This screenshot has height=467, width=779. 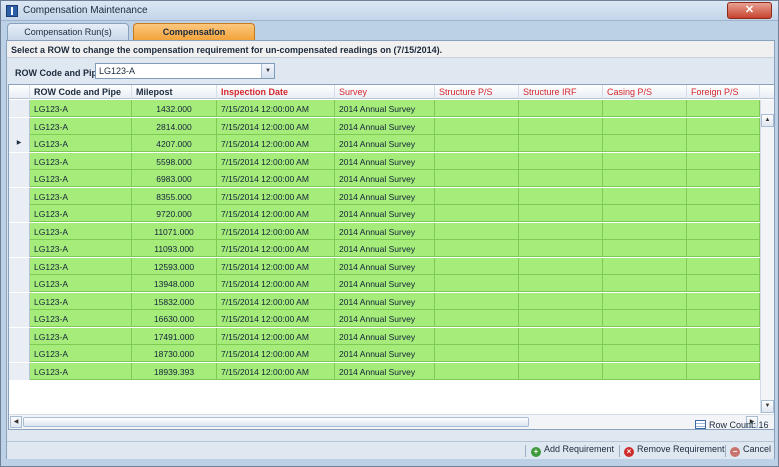 What do you see at coordinates (16, 422) in the screenshot?
I see `scroll-left-icon: ◀` at bounding box center [16, 422].